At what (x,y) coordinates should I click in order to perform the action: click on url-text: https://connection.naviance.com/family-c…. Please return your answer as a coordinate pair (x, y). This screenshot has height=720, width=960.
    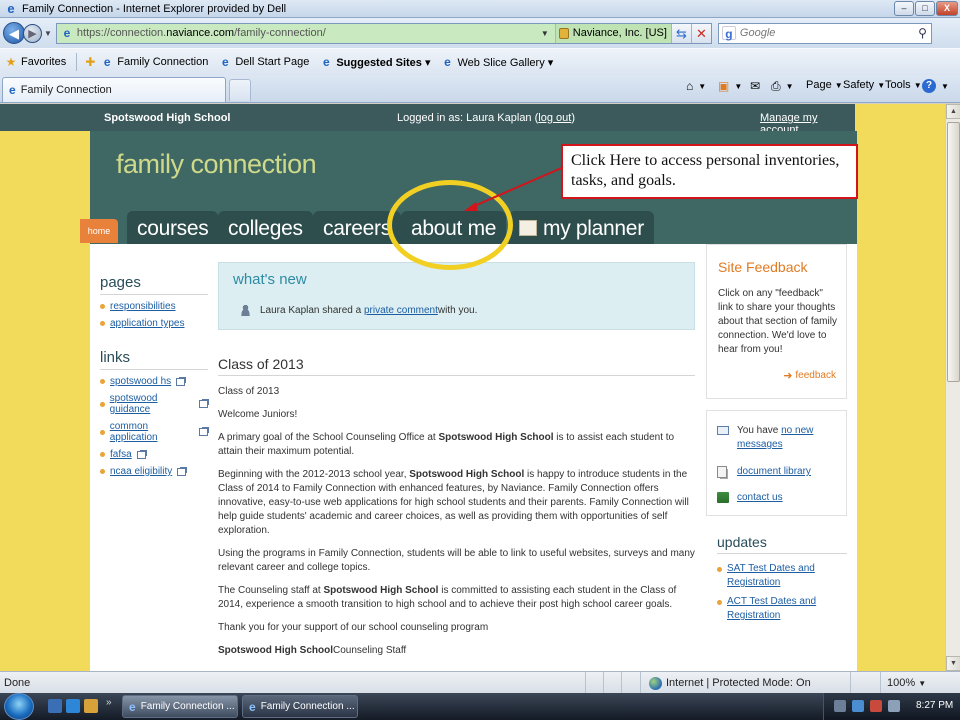
    Looking at the image, I should click on (201, 33).